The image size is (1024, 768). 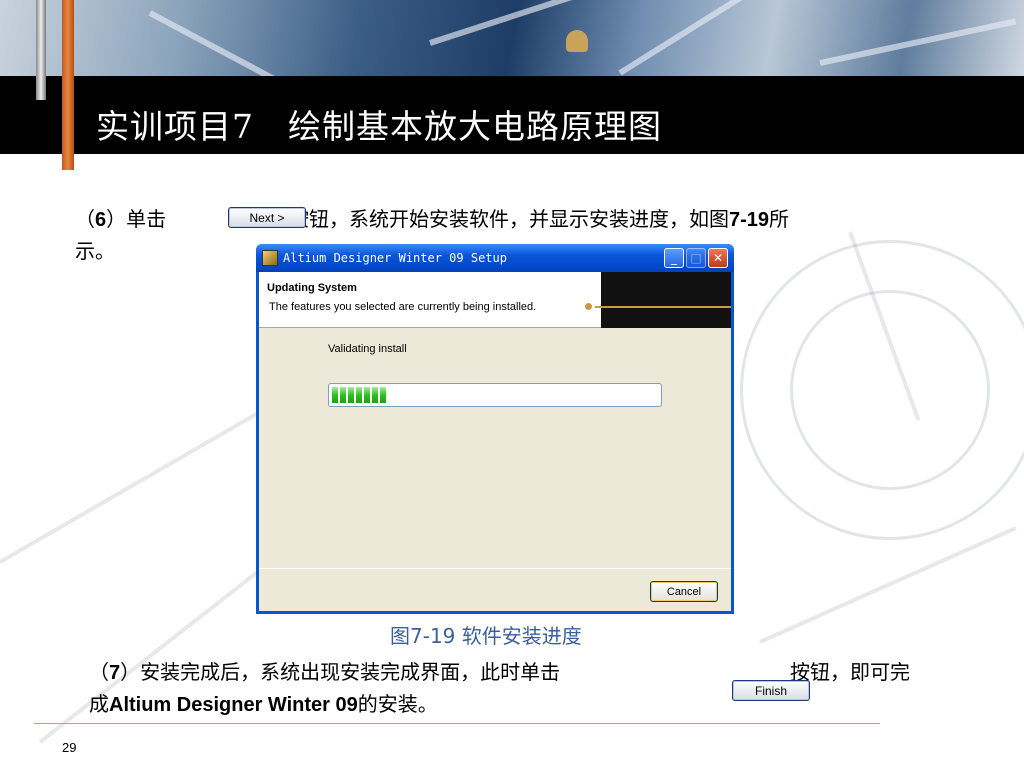 I want to click on step6-line1-rest: 按钮，系统开始安装软件，并显示安装进度，如图7-19所, so click(x=539, y=219).